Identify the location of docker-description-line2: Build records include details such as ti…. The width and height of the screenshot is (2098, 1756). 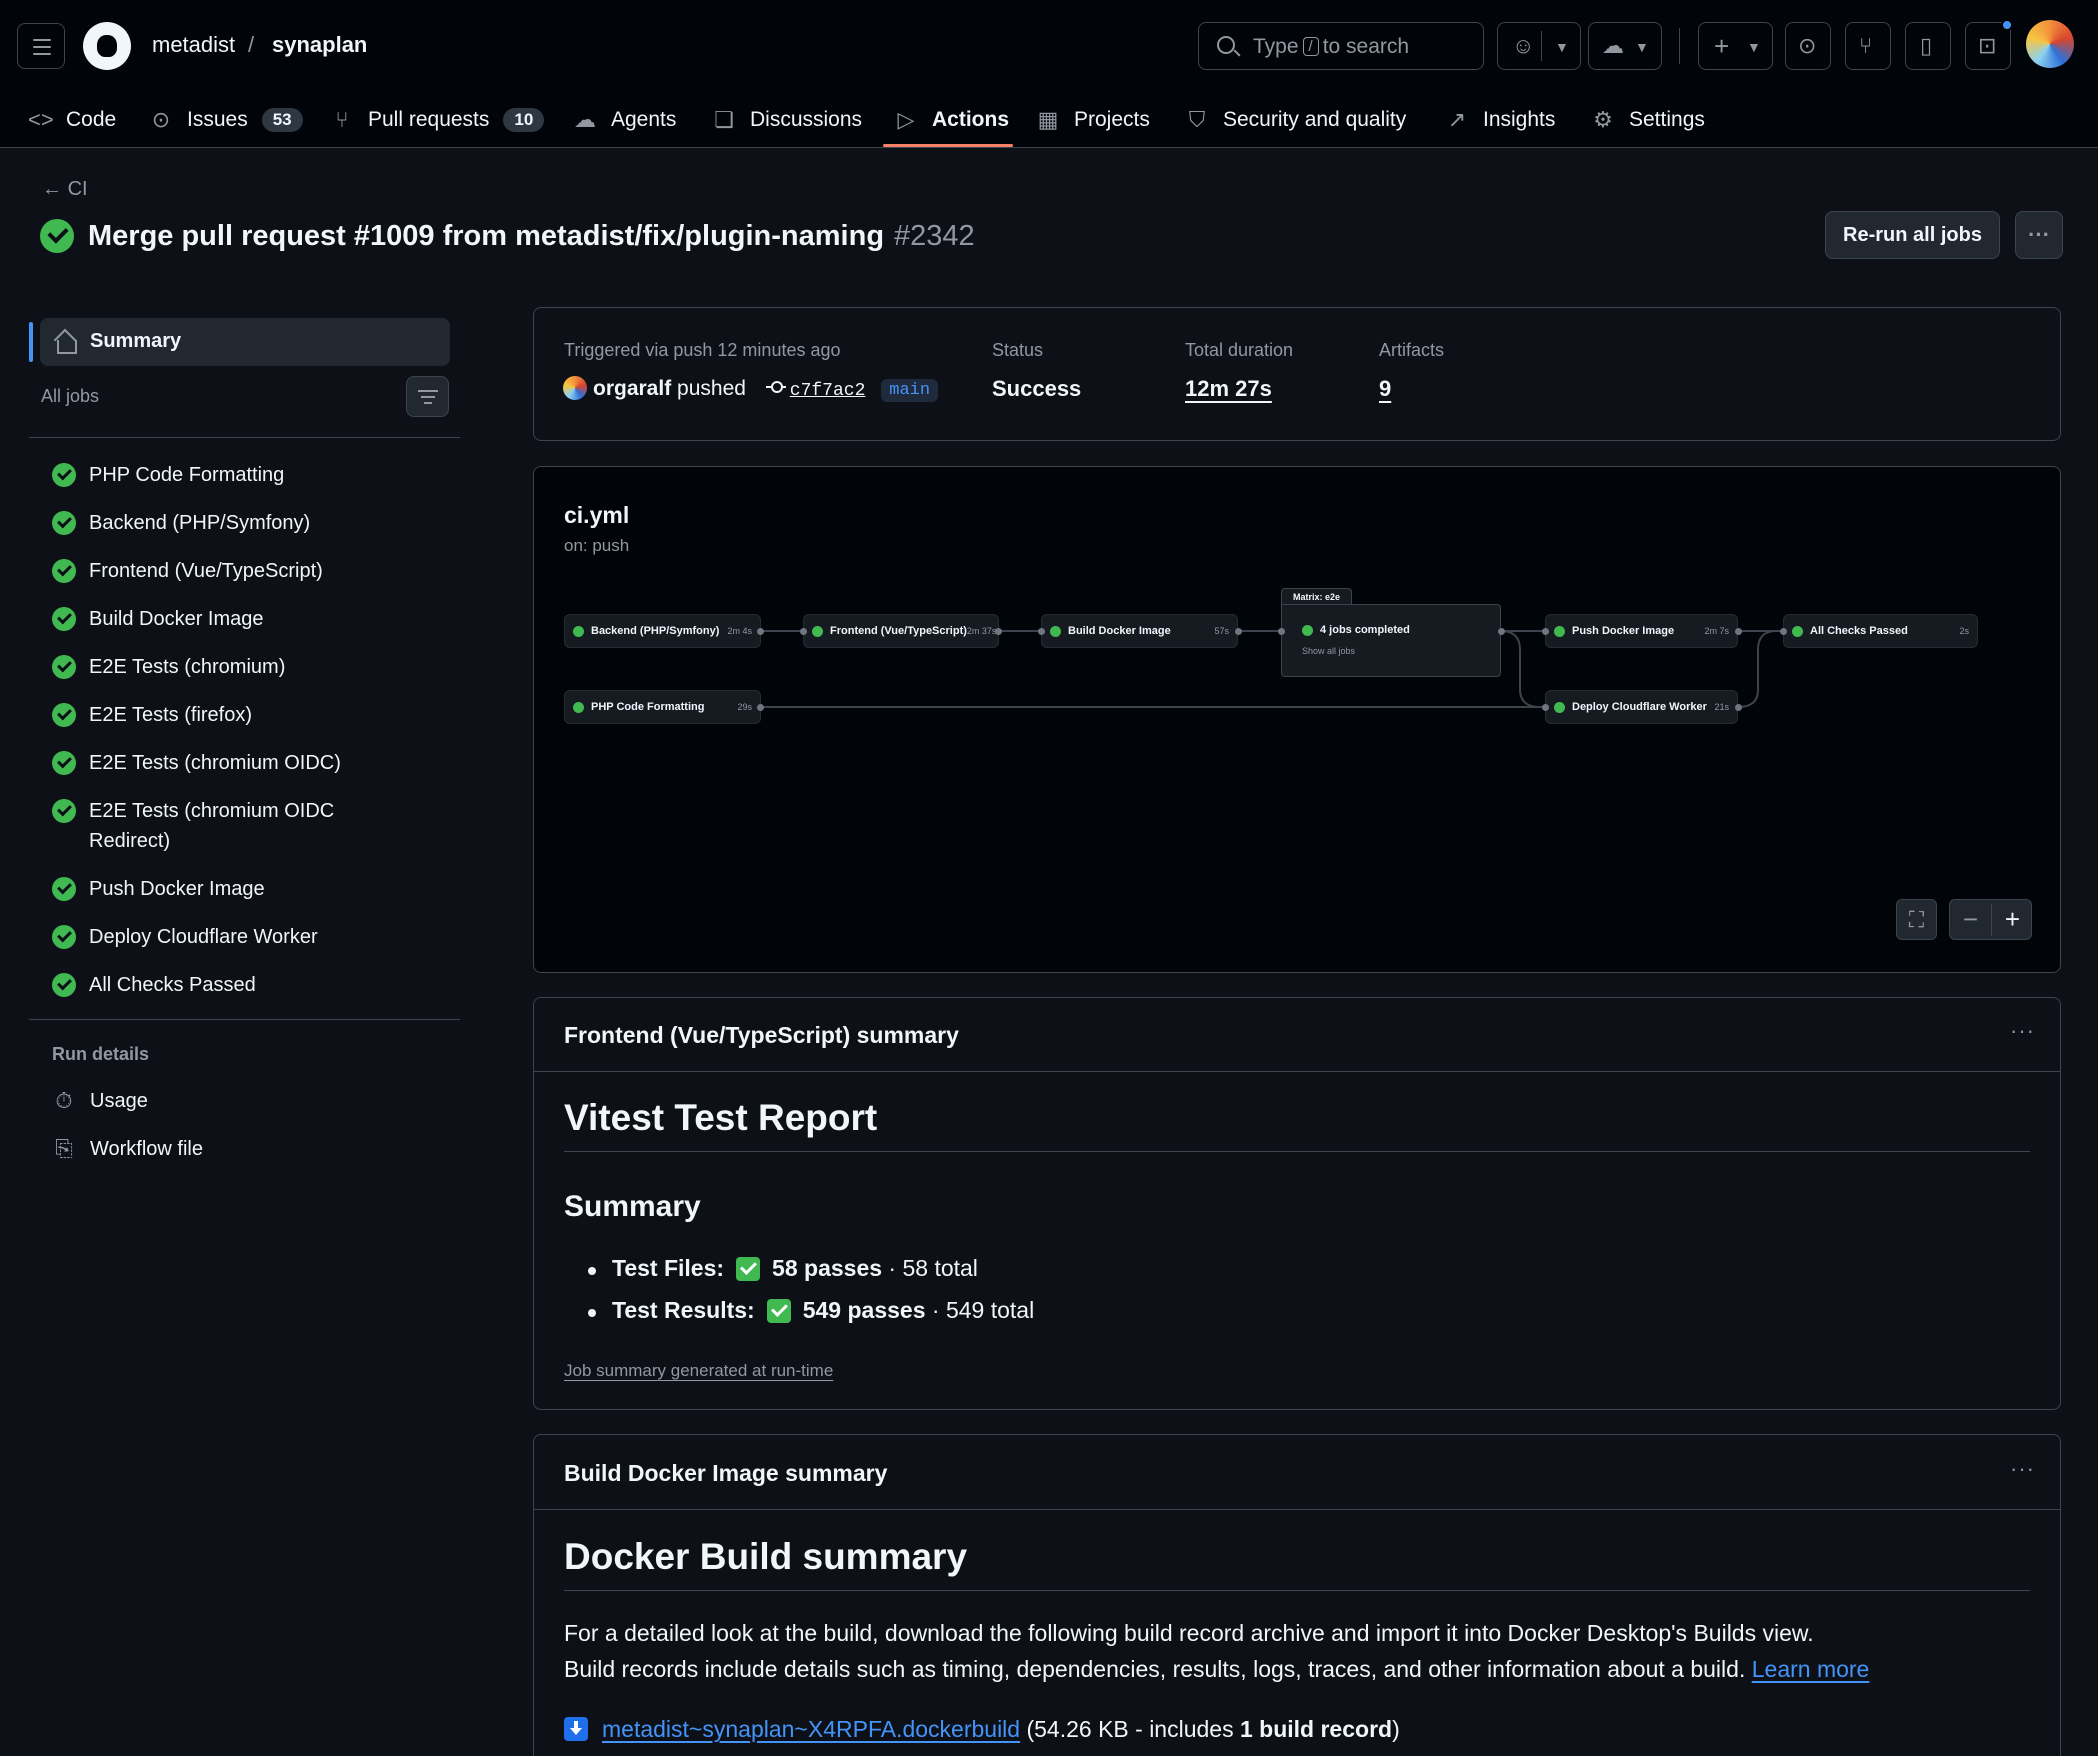
(1217, 1669).